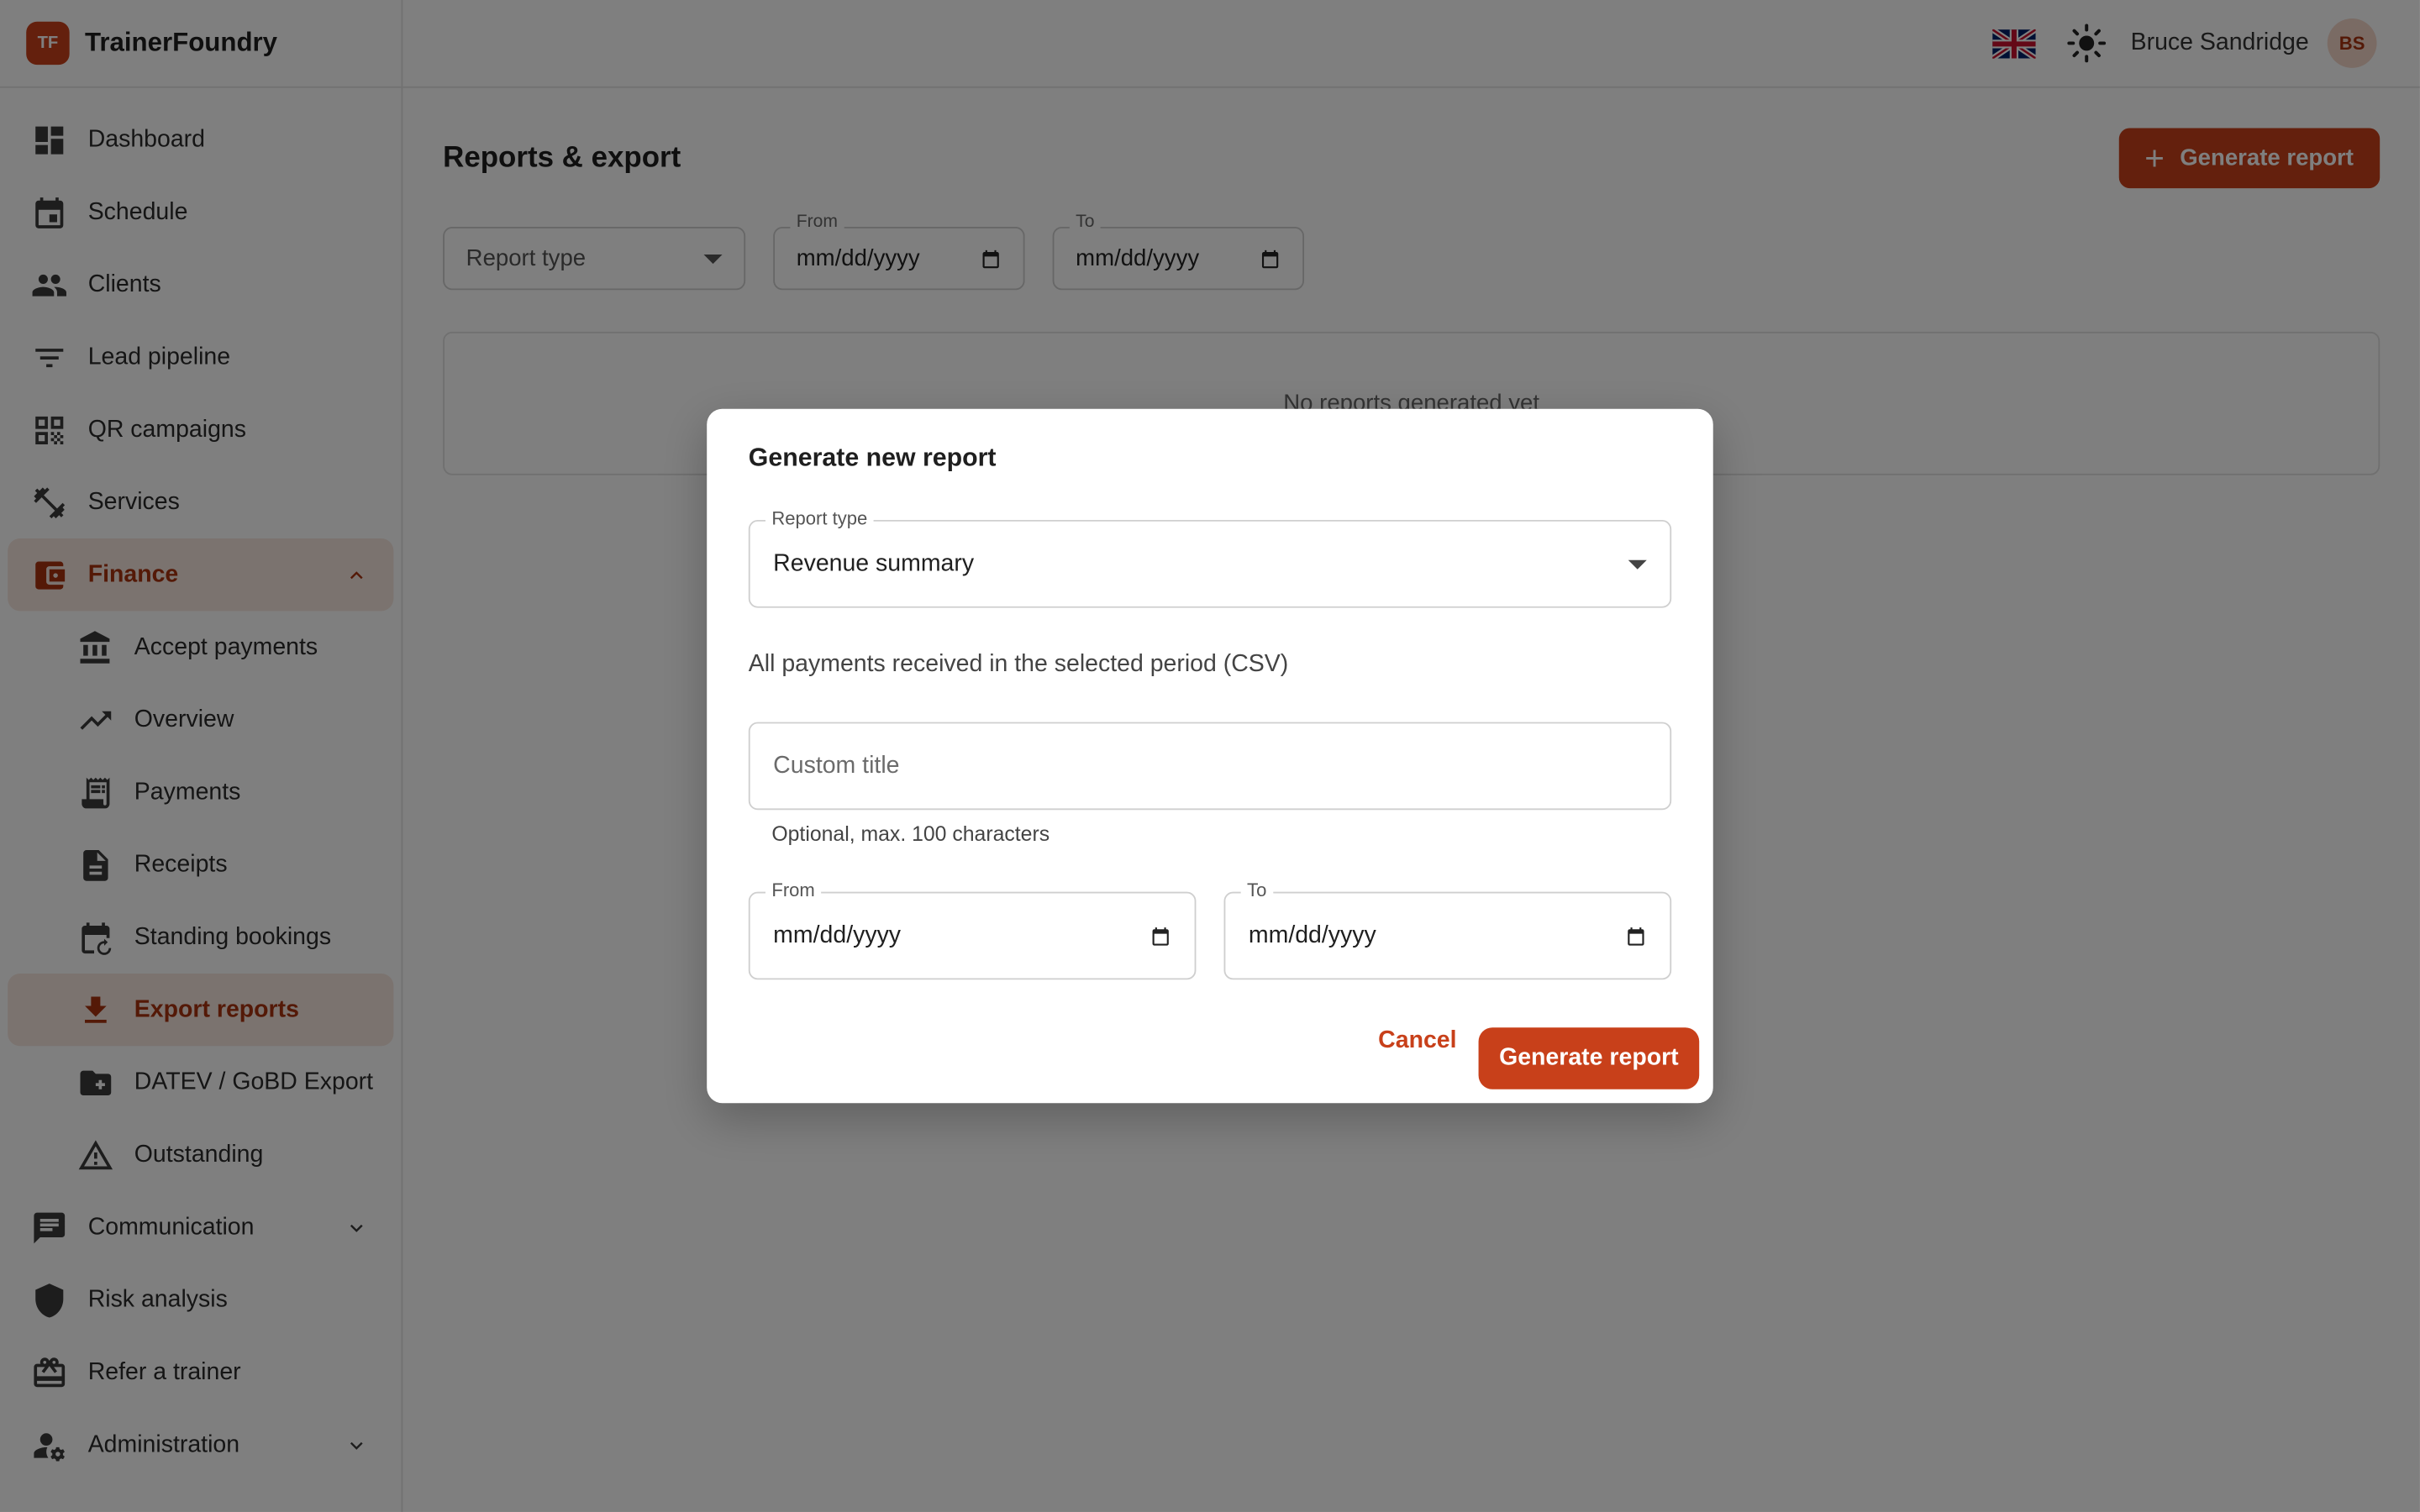 This screenshot has width=2420, height=1512. Describe the element at coordinates (837, 765) in the screenshot. I see `custom-title-placeholder: Custom title` at that location.